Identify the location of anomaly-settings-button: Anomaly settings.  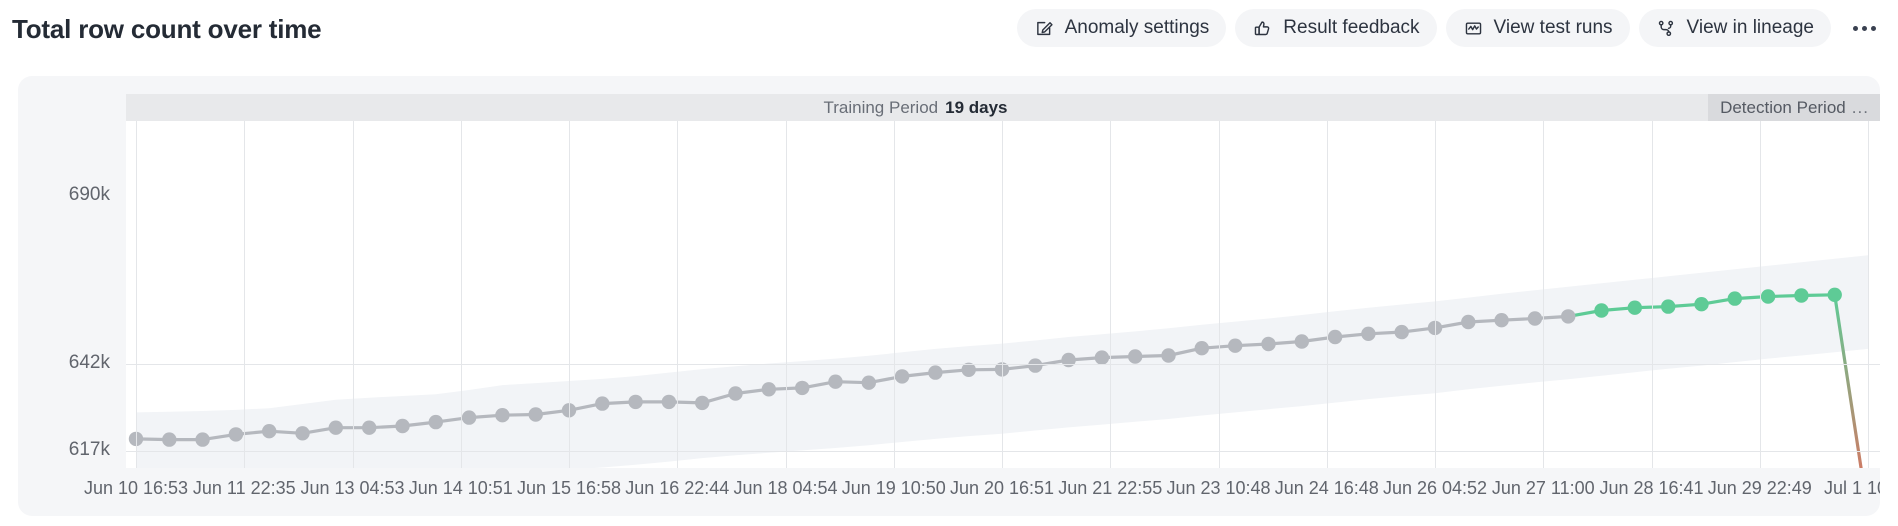
(1121, 28).